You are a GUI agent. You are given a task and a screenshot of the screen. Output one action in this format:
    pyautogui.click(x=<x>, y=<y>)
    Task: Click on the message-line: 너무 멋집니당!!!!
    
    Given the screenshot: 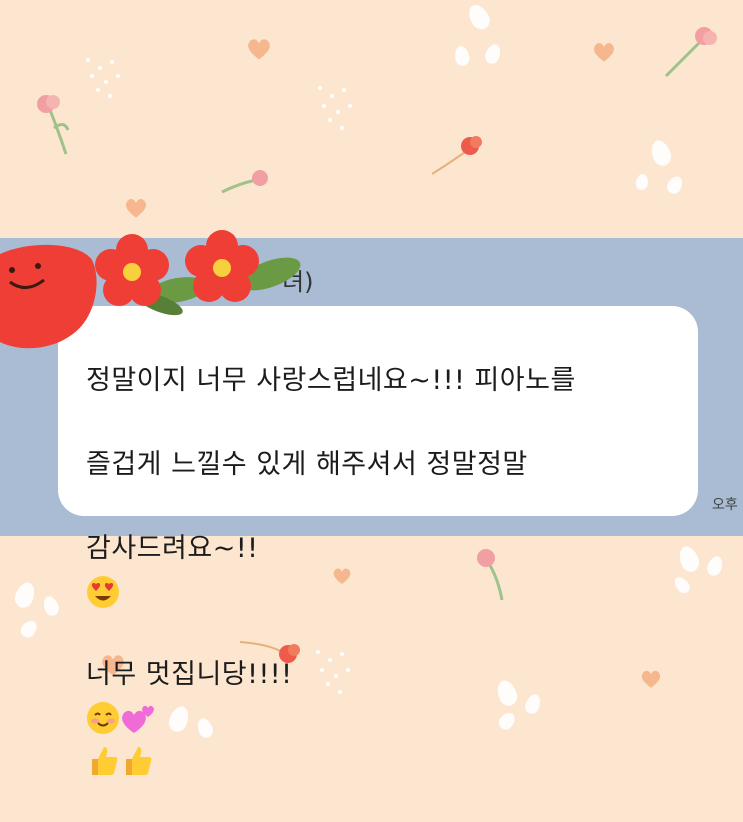 What is the action you would take?
    pyautogui.click(x=386, y=717)
    